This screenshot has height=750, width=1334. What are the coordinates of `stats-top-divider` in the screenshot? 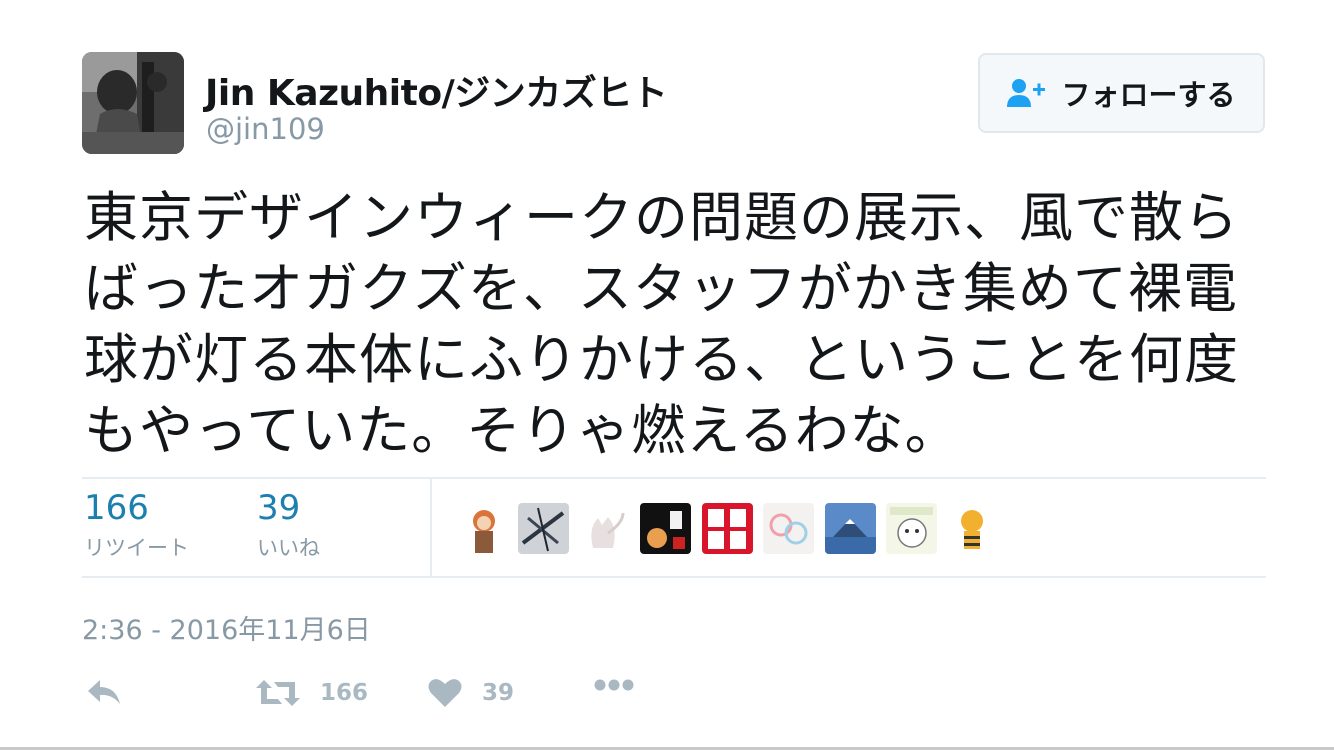 It's located at (674, 478).